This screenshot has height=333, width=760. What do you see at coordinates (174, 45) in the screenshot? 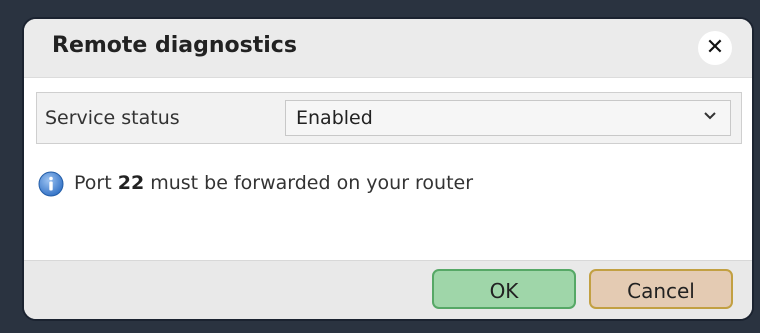
I see `dialog-title: Remote diagnostics` at bounding box center [174, 45].